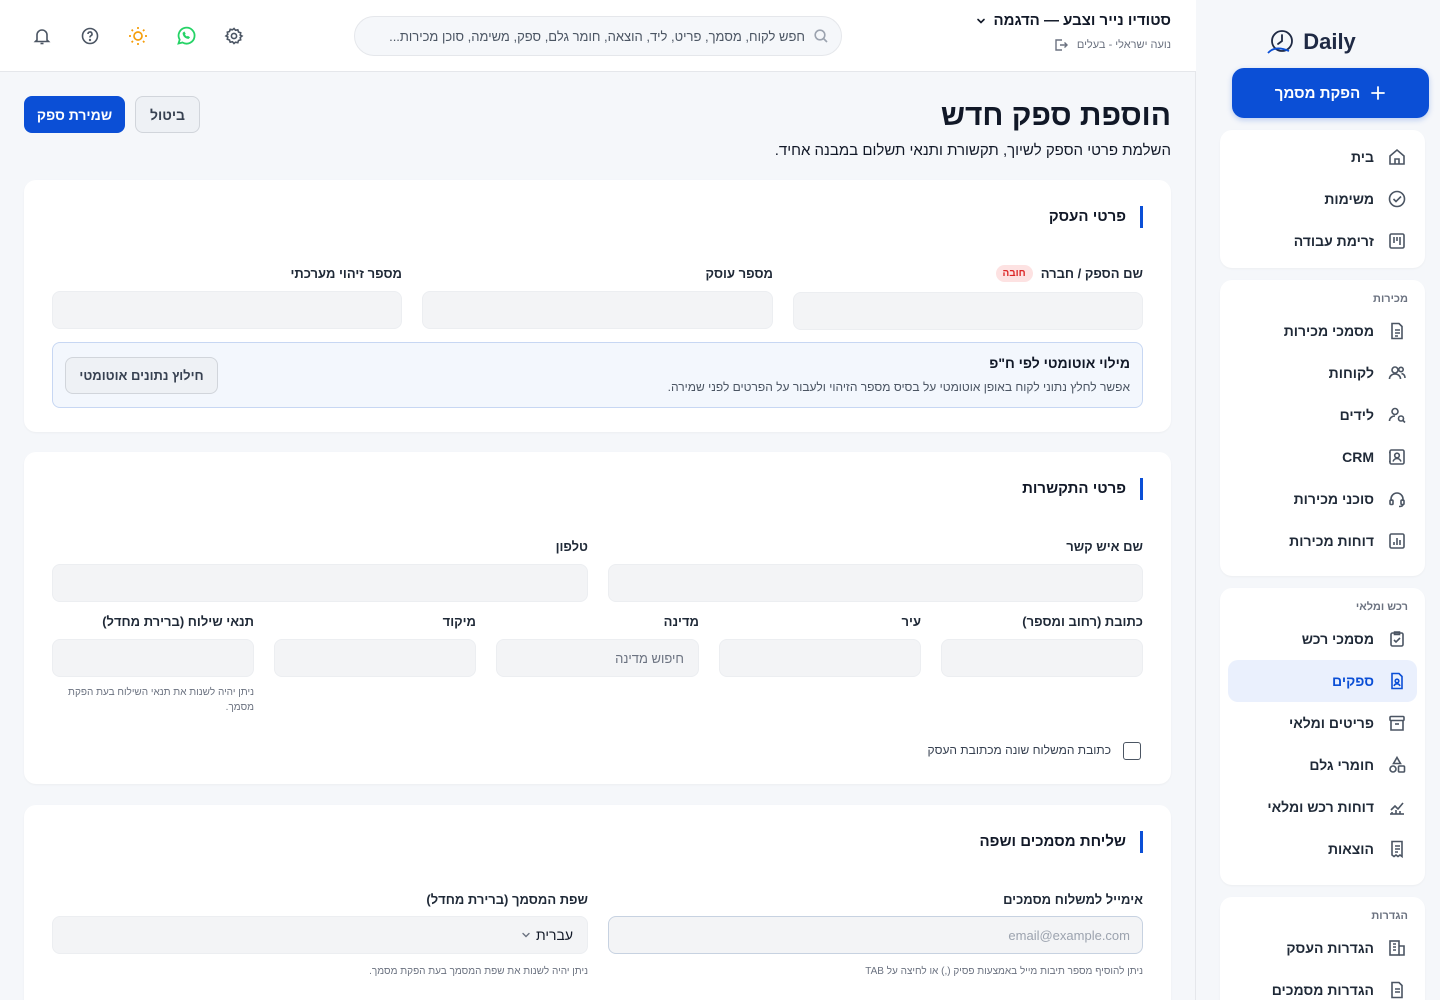 The width and height of the screenshot is (1440, 1000). What do you see at coordinates (1337, 639) in the screenshot?
I see `sidebar-item-label: מסמכי רכש` at bounding box center [1337, 639].